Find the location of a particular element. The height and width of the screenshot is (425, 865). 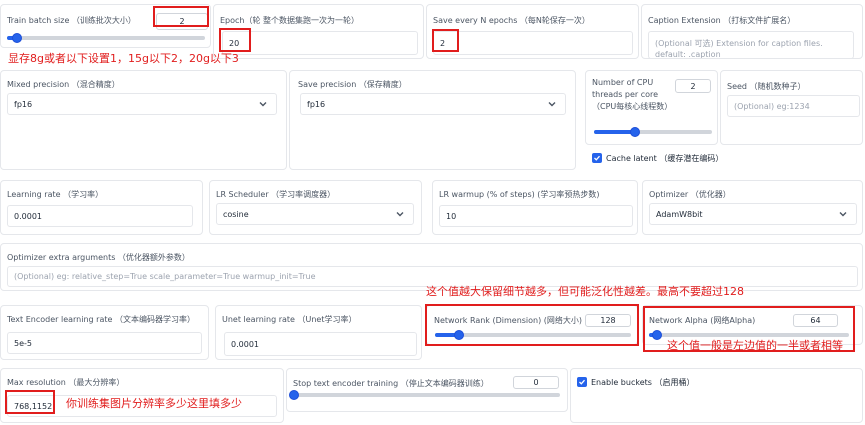

lr-scheduler-select: cosine is located at coordinates (315, 214).